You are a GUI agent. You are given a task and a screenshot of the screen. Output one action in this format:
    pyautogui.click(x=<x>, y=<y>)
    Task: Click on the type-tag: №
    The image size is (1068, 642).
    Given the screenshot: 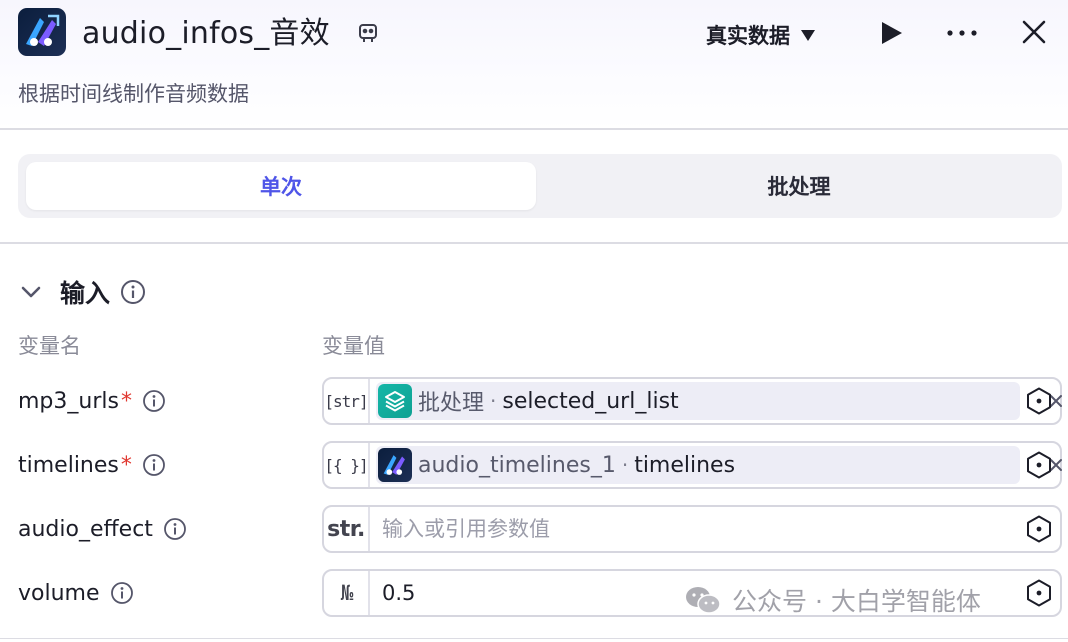 What is the action you would take?
    pyautogui.click(x=347, y=593)
    